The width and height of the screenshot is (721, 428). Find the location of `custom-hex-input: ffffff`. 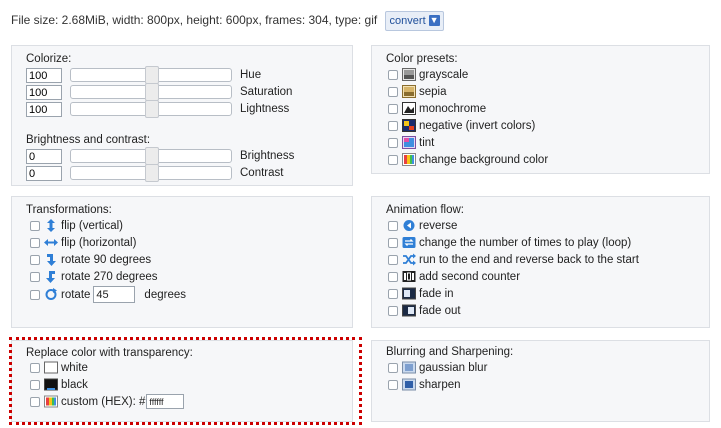

custom-hex-input: ffffff is located at coordinates (165, 401).